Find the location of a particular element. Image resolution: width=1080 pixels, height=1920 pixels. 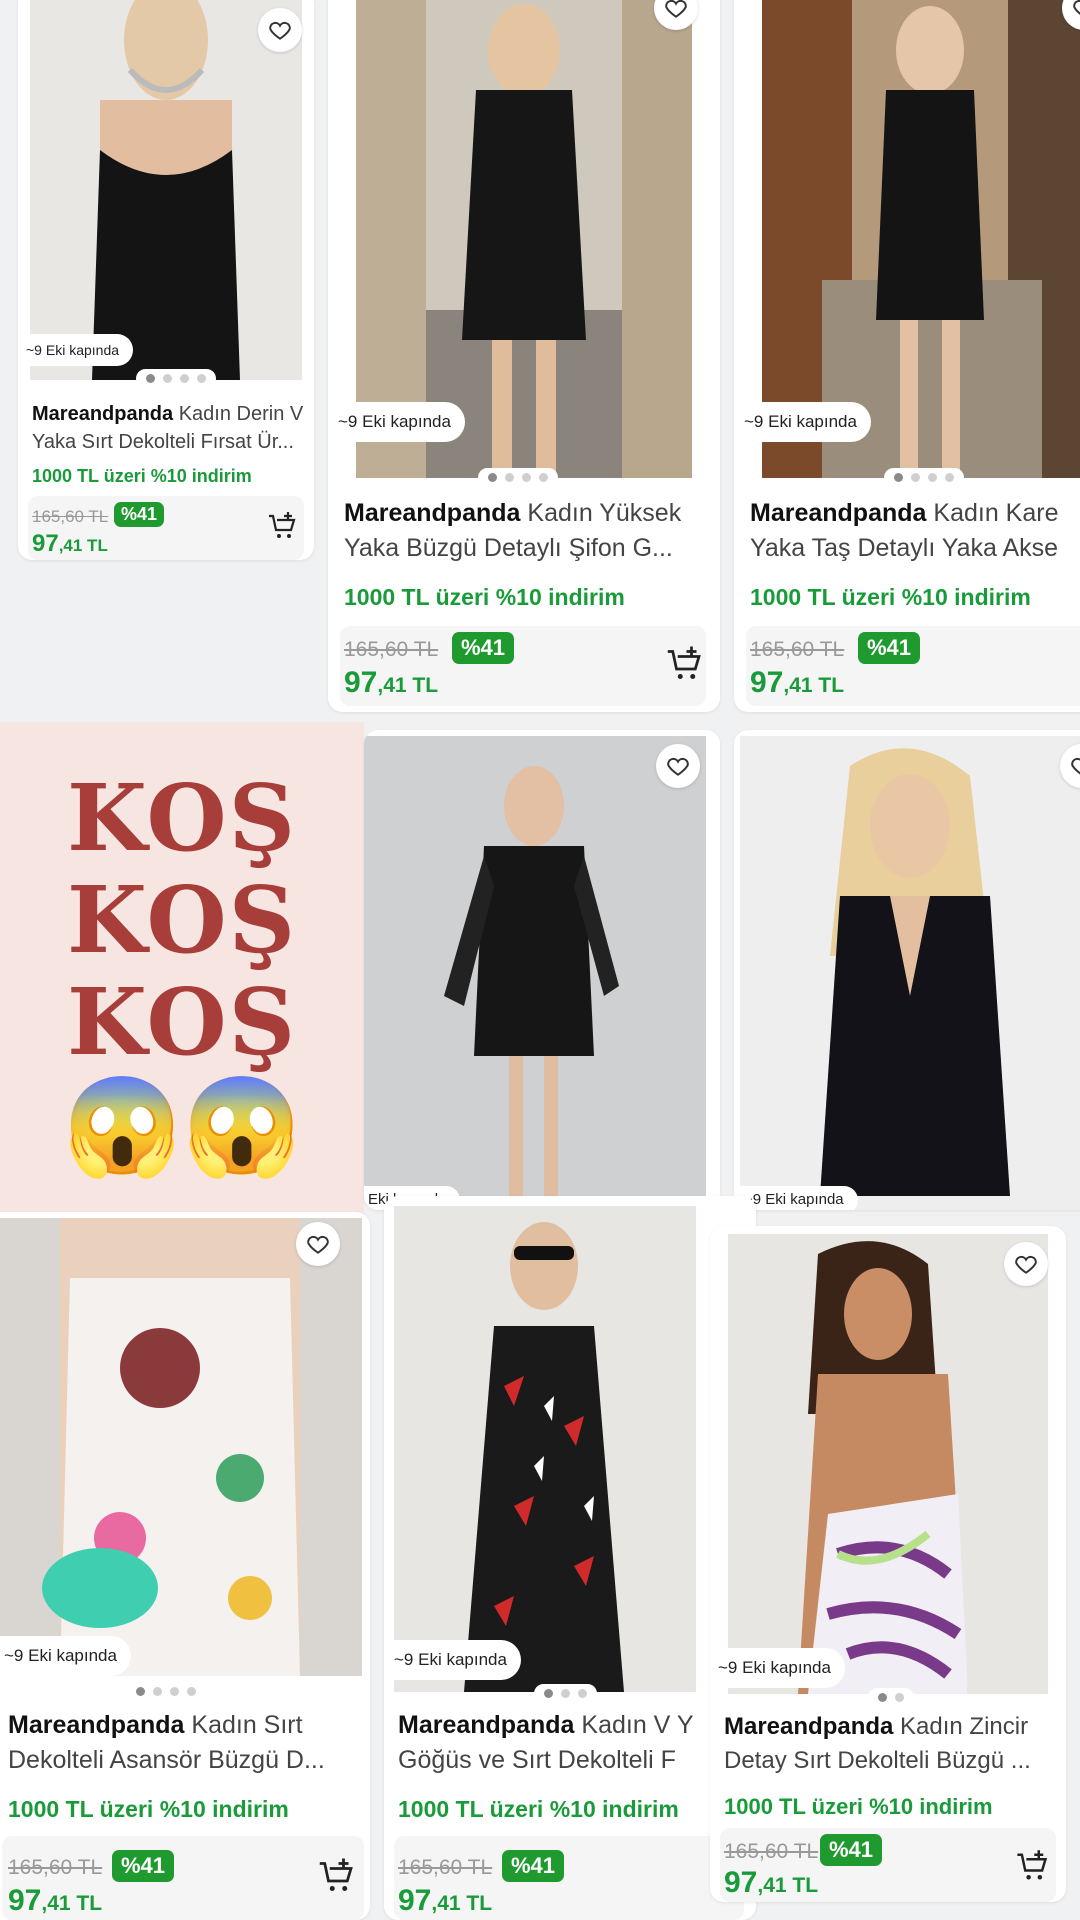

promo-banner: KOŞ KOŞ KOŞ 😱😱 is located at coordinates (182, 970).